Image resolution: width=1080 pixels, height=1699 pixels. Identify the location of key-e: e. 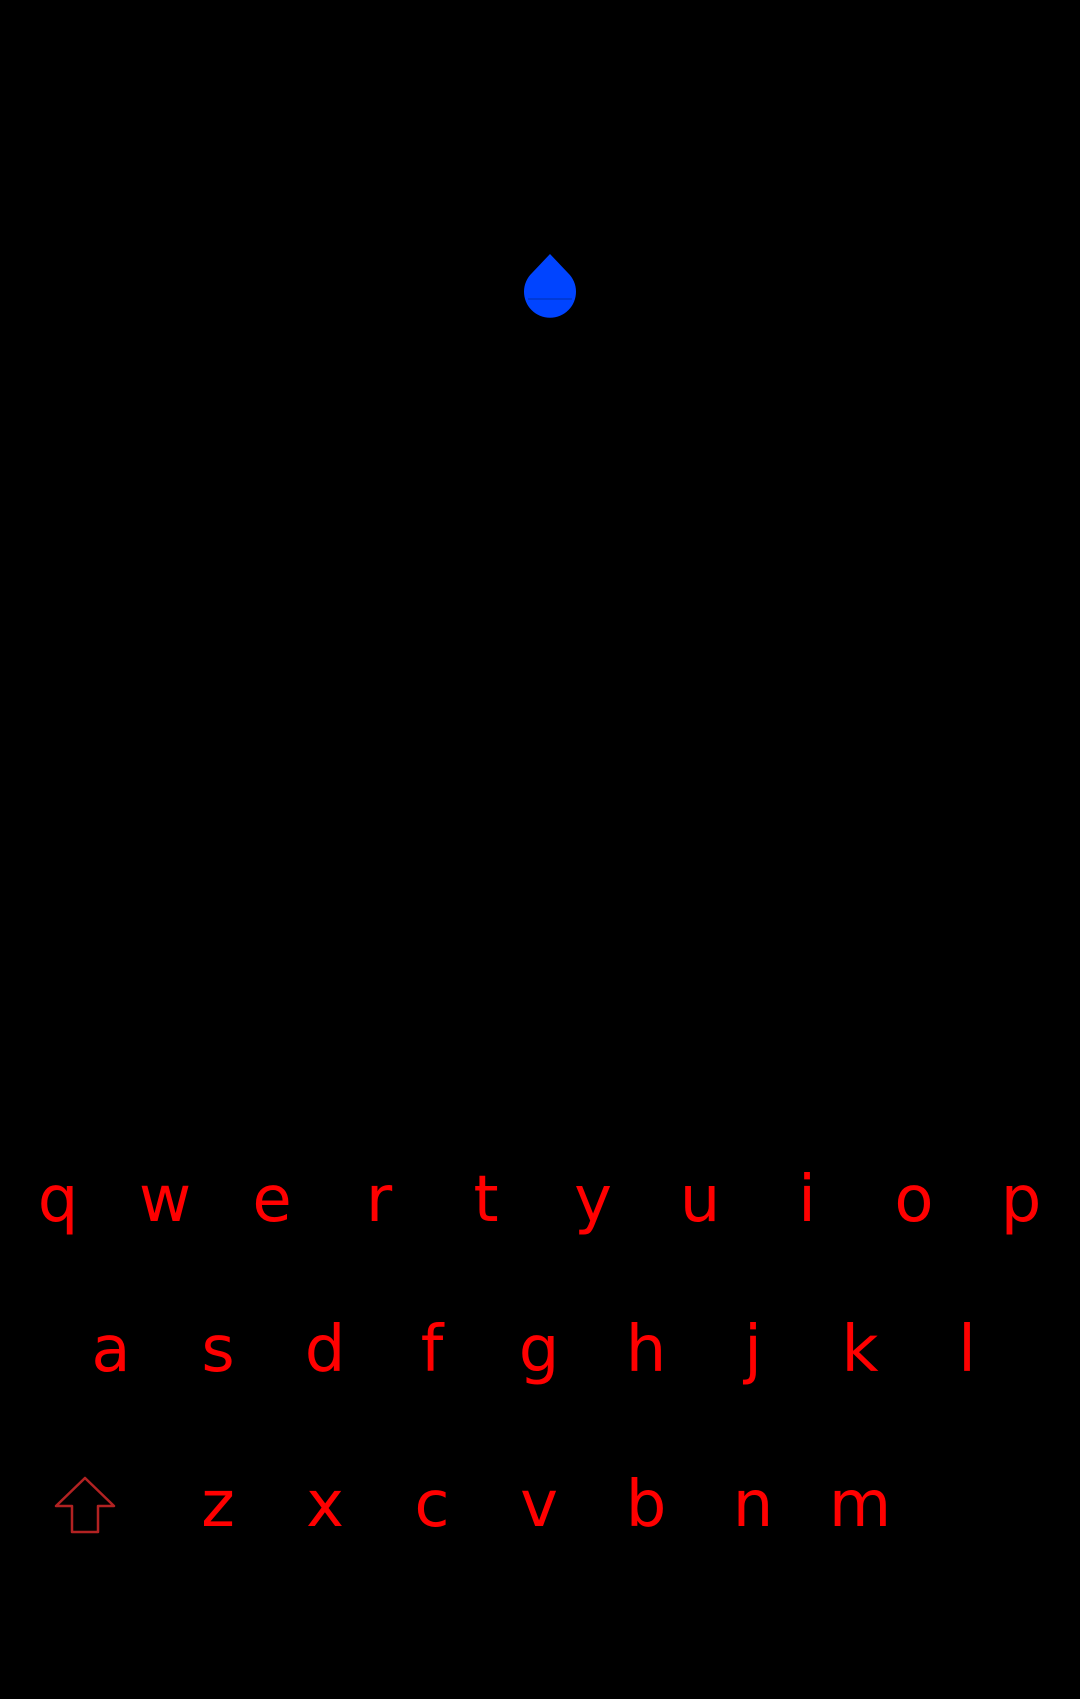
(272, 1200).